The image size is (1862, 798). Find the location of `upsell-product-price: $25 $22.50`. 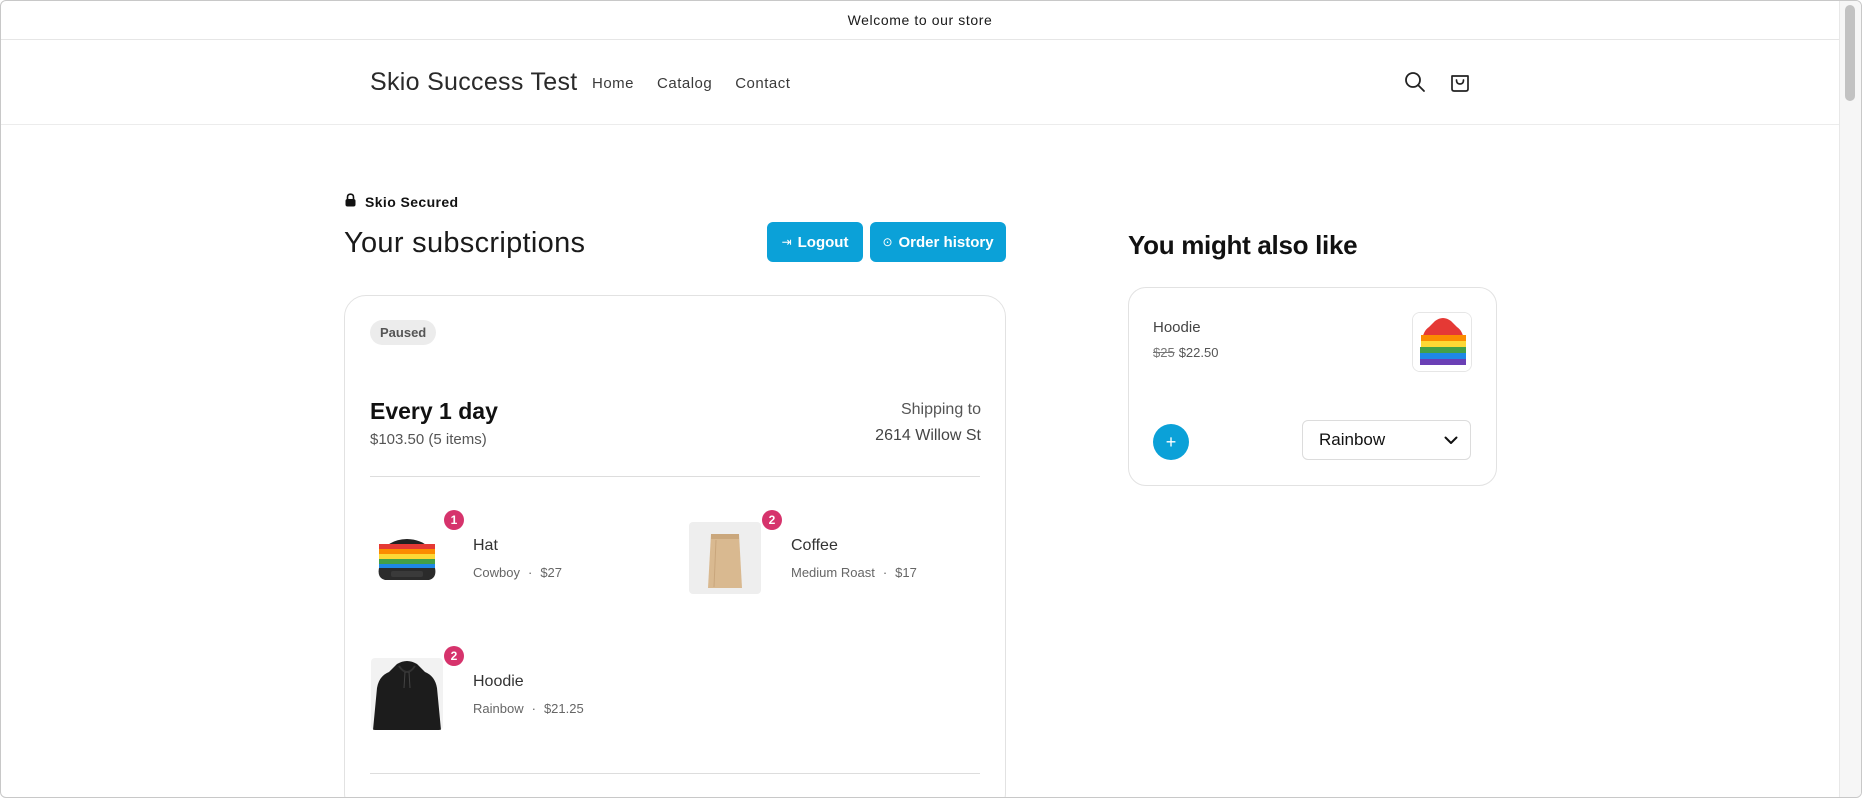

upsell-product-price: $25 $22.50 is located at coordinates (1185, 352).